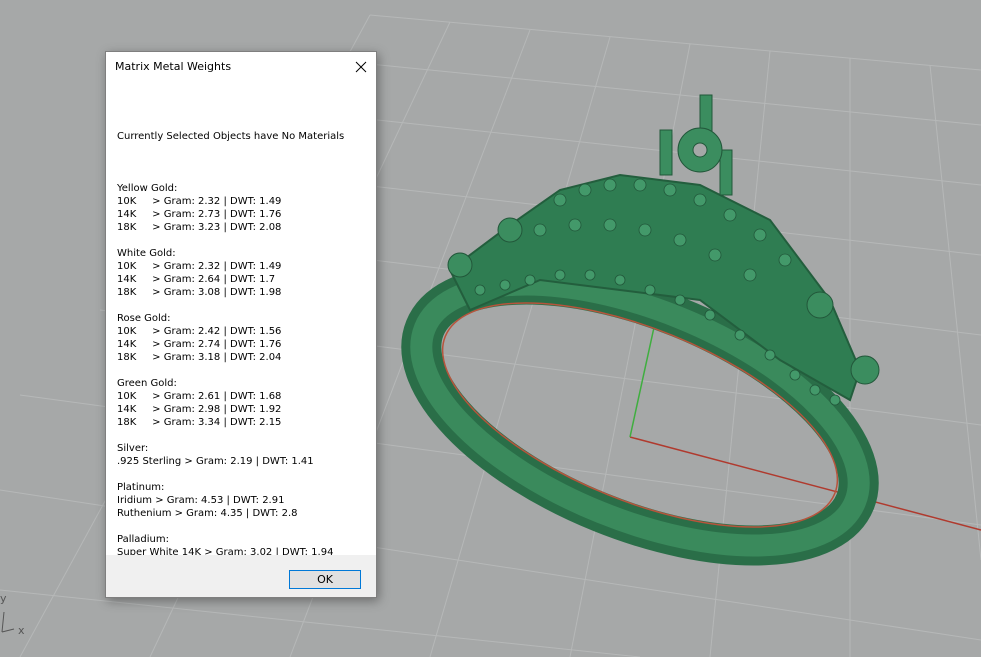 The width and height of the screenshot is (981, 657). What do you see at coordinates (147, 383) in the screenshot?
I see `metal-group-heading: Green Gold:` at bounding box center [147, 383].